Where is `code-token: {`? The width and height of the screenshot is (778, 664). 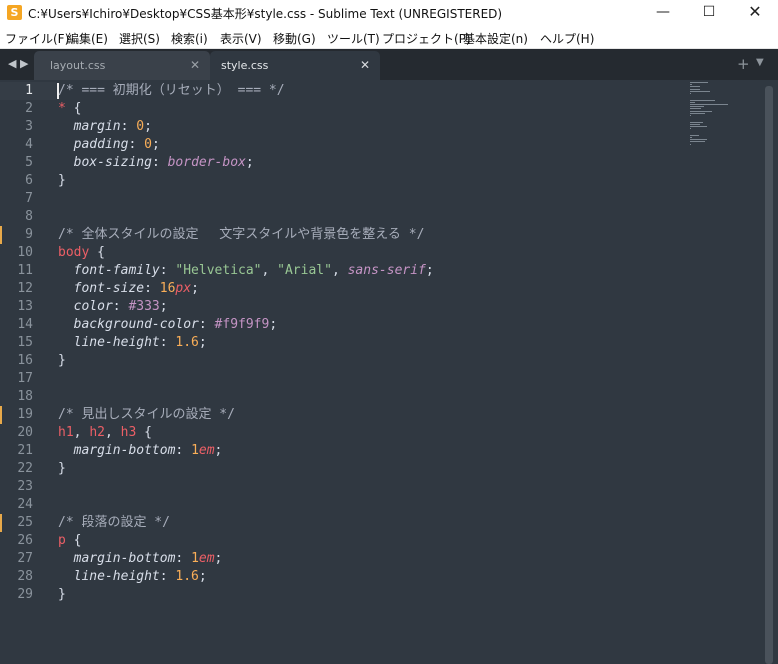
code-token: { is located at coordinates (101, 252).